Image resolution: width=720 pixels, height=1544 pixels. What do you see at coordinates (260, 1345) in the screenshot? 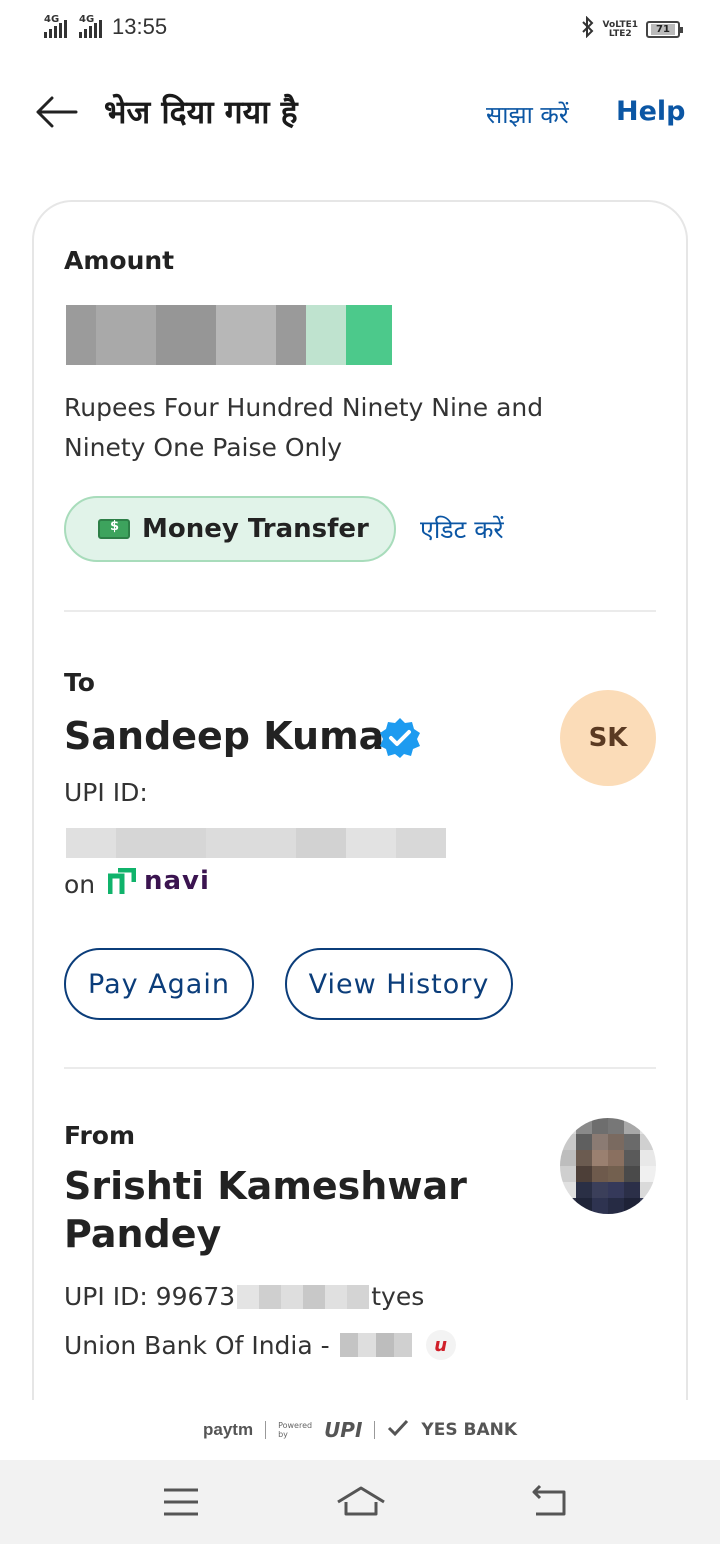
I see `payer-bank: Union Bank Of India - u` at bounding box center [260, 1345].